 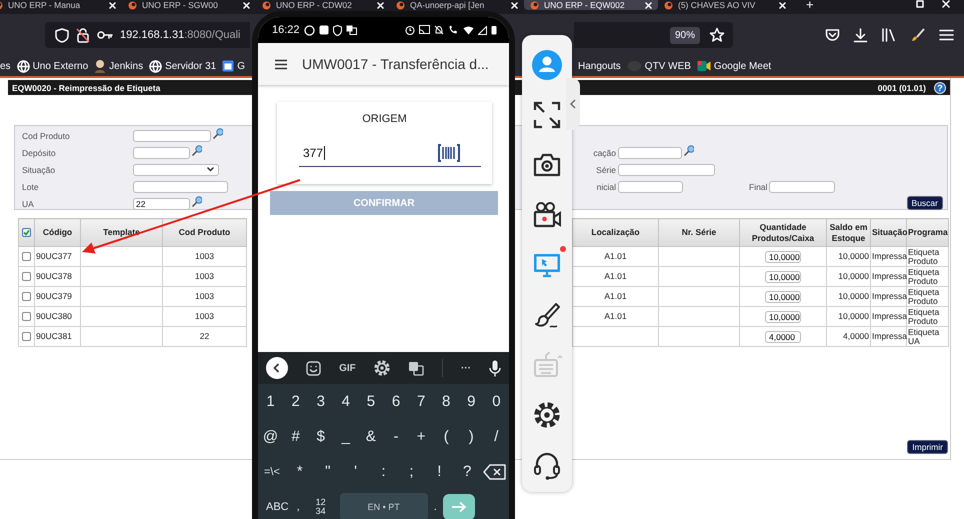 I want to click on keyboard-key: ;, so click(x=411, y=471).